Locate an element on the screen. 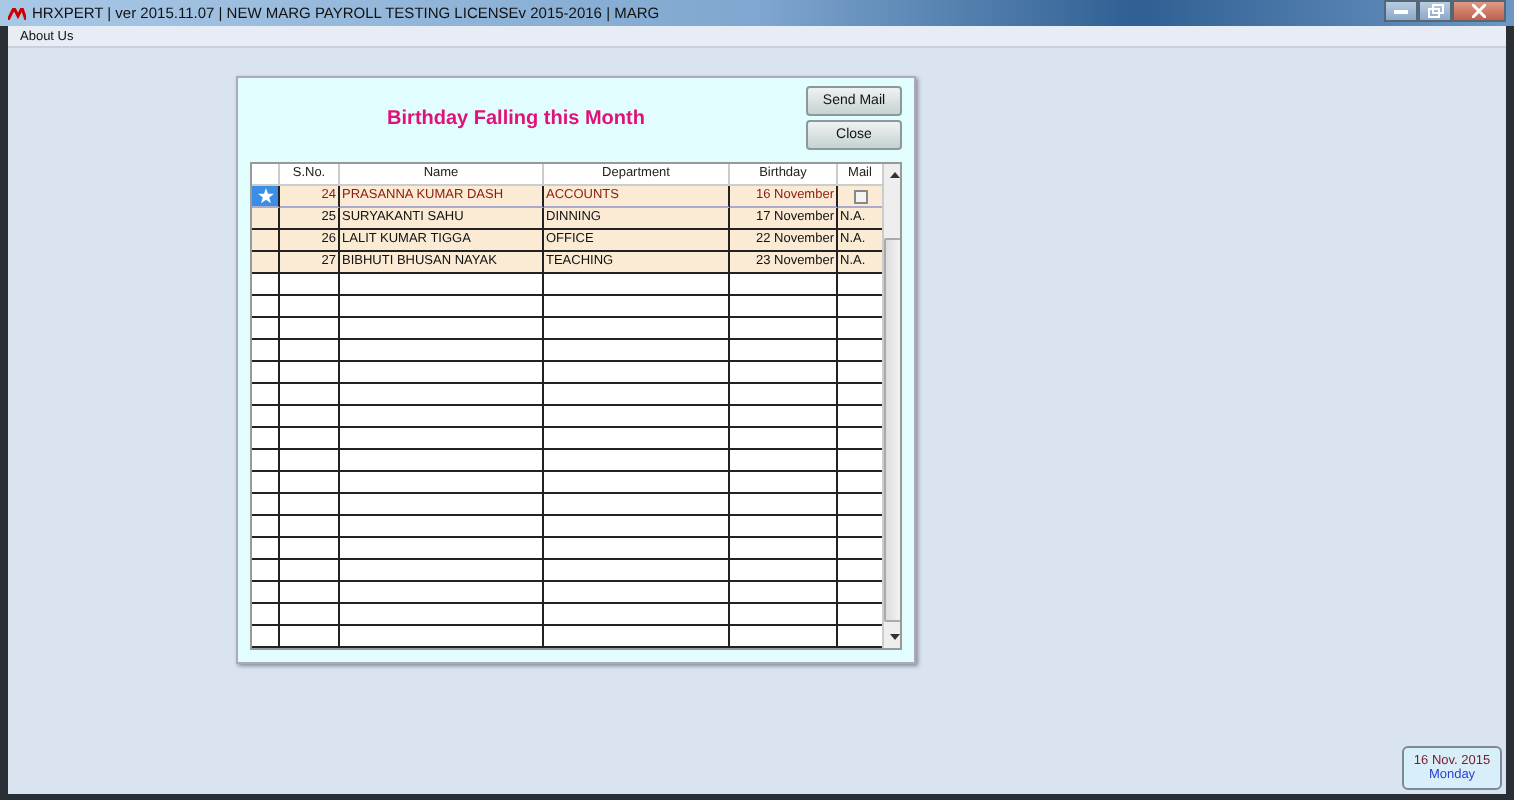 This screenshot has width=1514, height=800. scroll-down-icon is located at coordinates (894, 637).